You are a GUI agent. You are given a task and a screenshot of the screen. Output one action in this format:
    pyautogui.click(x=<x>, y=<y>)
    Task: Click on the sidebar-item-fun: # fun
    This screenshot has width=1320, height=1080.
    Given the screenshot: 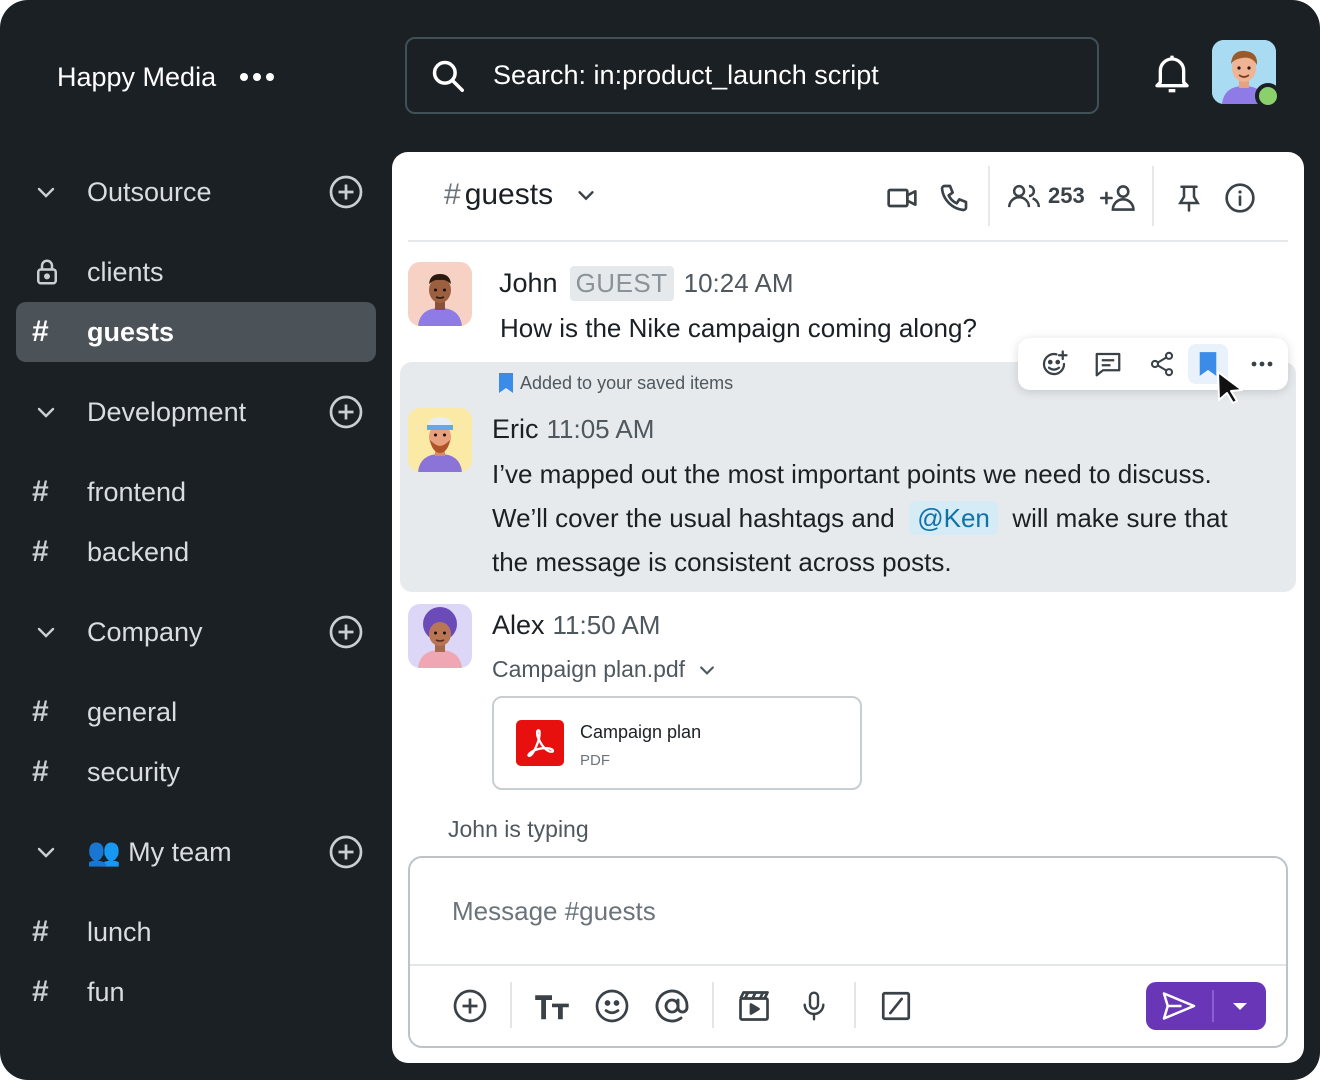 What is the action you would take?
    pyautogui.click(x=196, y=992)
    